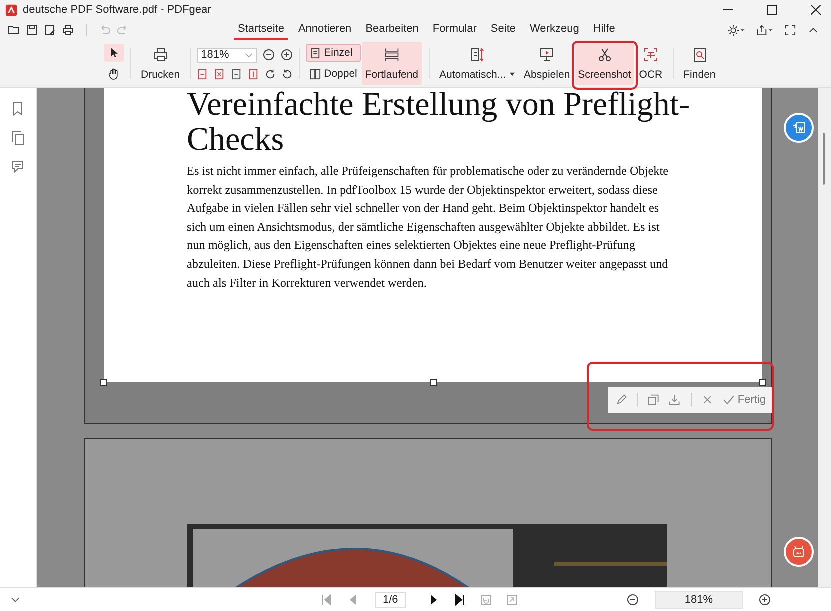 The height and width of the screenshot is (611, 831). Describe the element at coordinates (454, 30) in the screenshot. I see `menu-tab: Formular` at that location.